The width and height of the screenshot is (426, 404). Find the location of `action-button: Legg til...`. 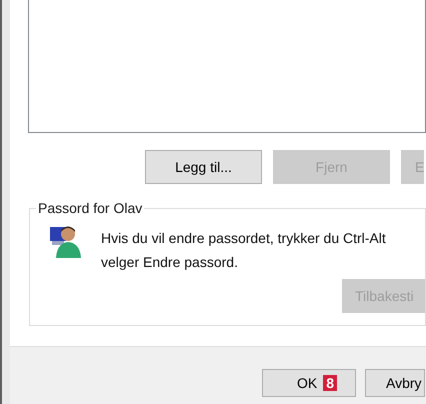

action-button: Legg til... is located at coordinates (203, 167).